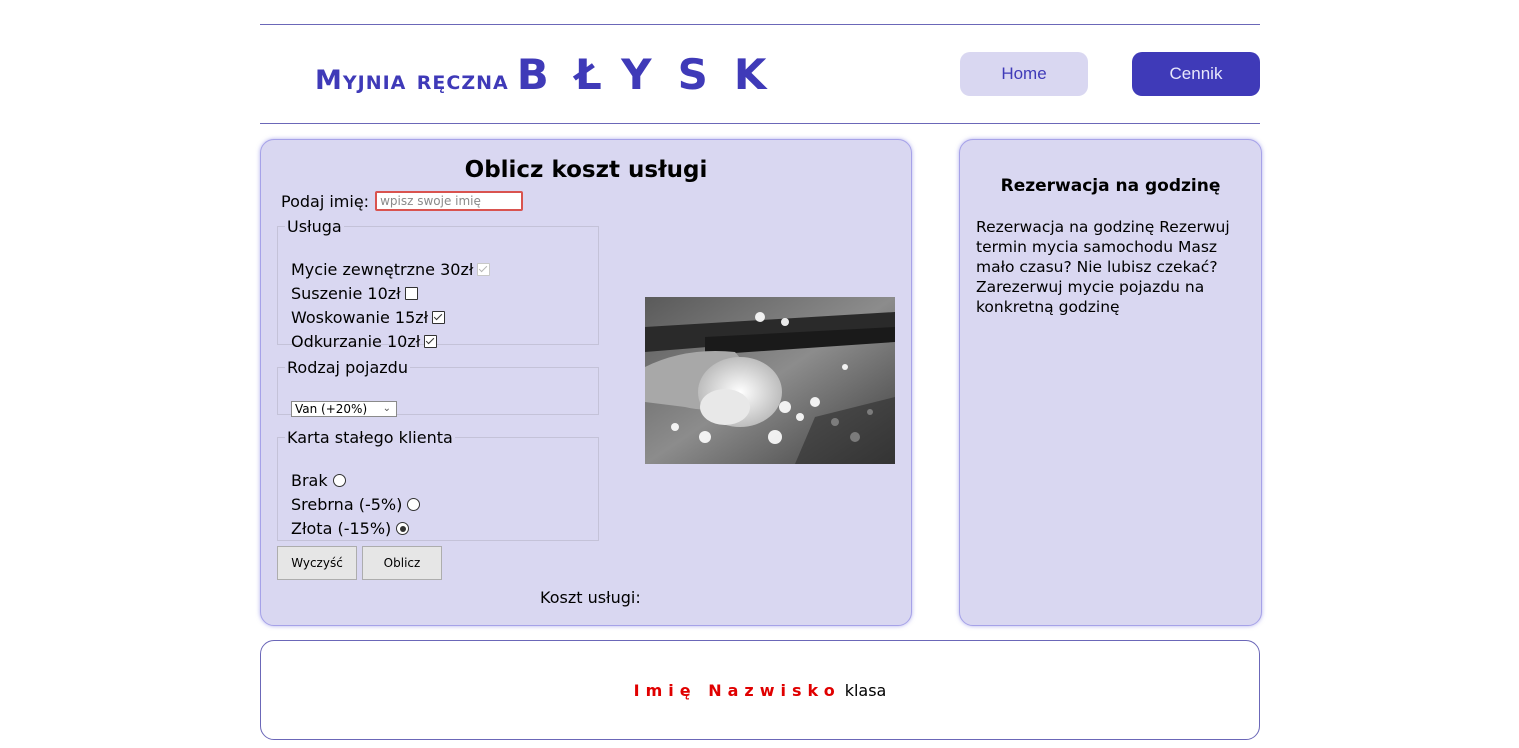  Describe the element at coordinates (438, 387) in the screenshot. I see `vehicle-fieldset: Rodzaj pojazdu Van (+20%) ⌄` at that location.